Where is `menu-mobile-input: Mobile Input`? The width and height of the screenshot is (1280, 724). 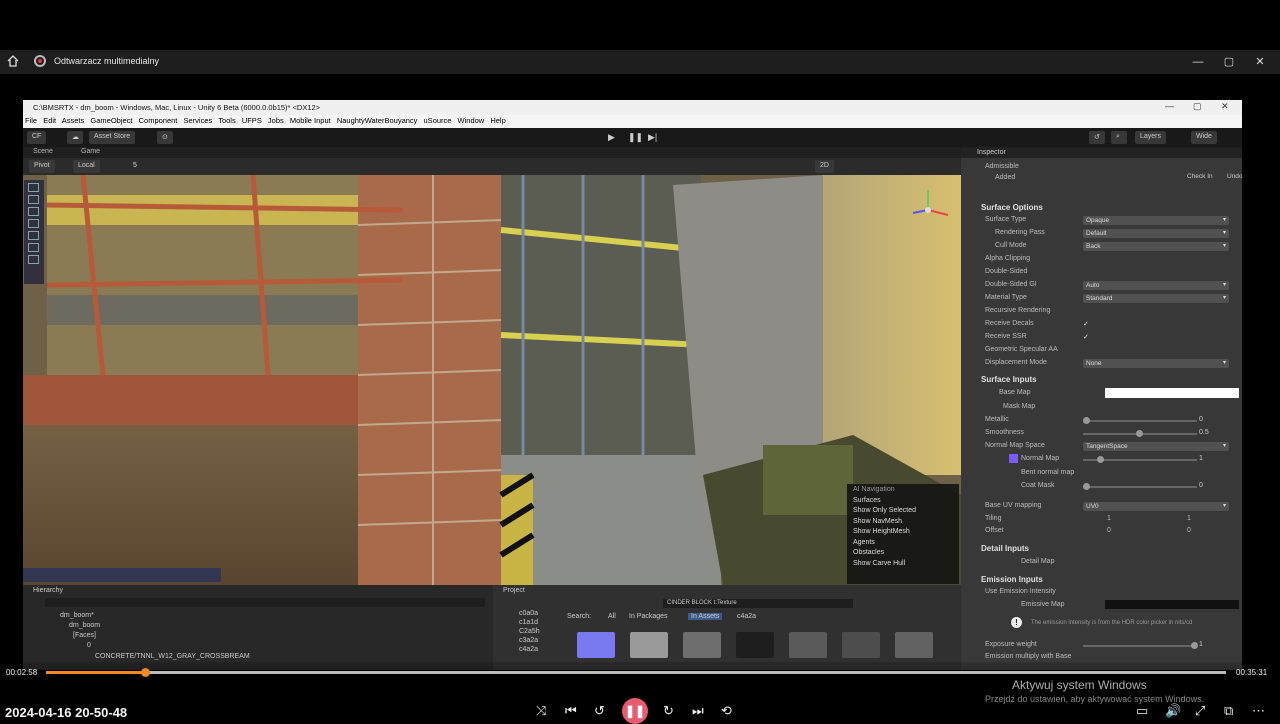
menu-mobile-input: Mobile Input is located at coordinates (310, 120).